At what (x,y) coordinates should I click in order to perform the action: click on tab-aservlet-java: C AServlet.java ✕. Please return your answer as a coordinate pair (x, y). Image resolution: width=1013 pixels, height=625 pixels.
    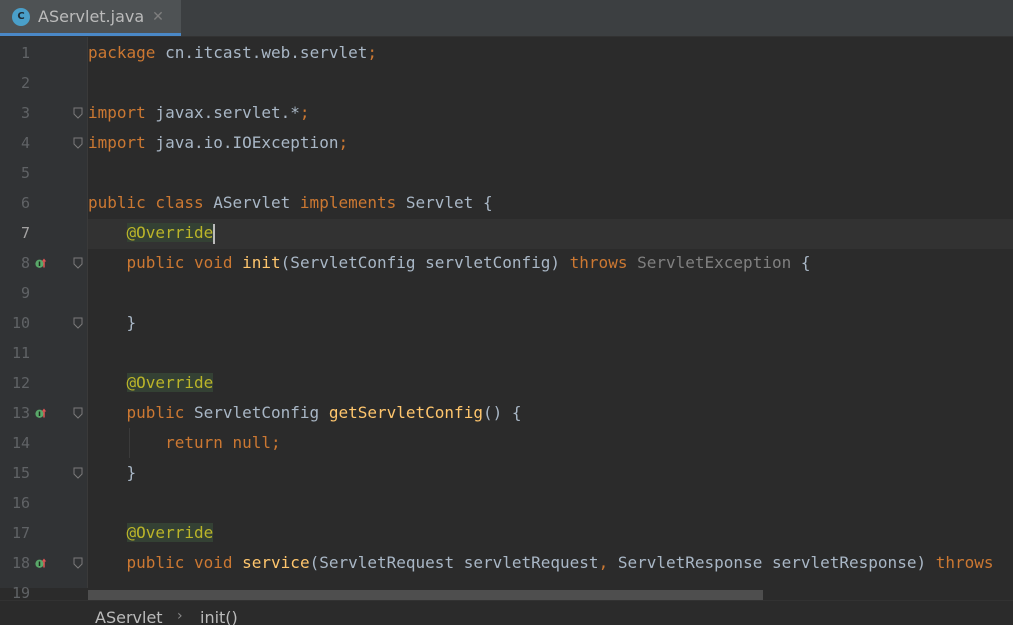
    Looking at the image, I should click on (90, 18).